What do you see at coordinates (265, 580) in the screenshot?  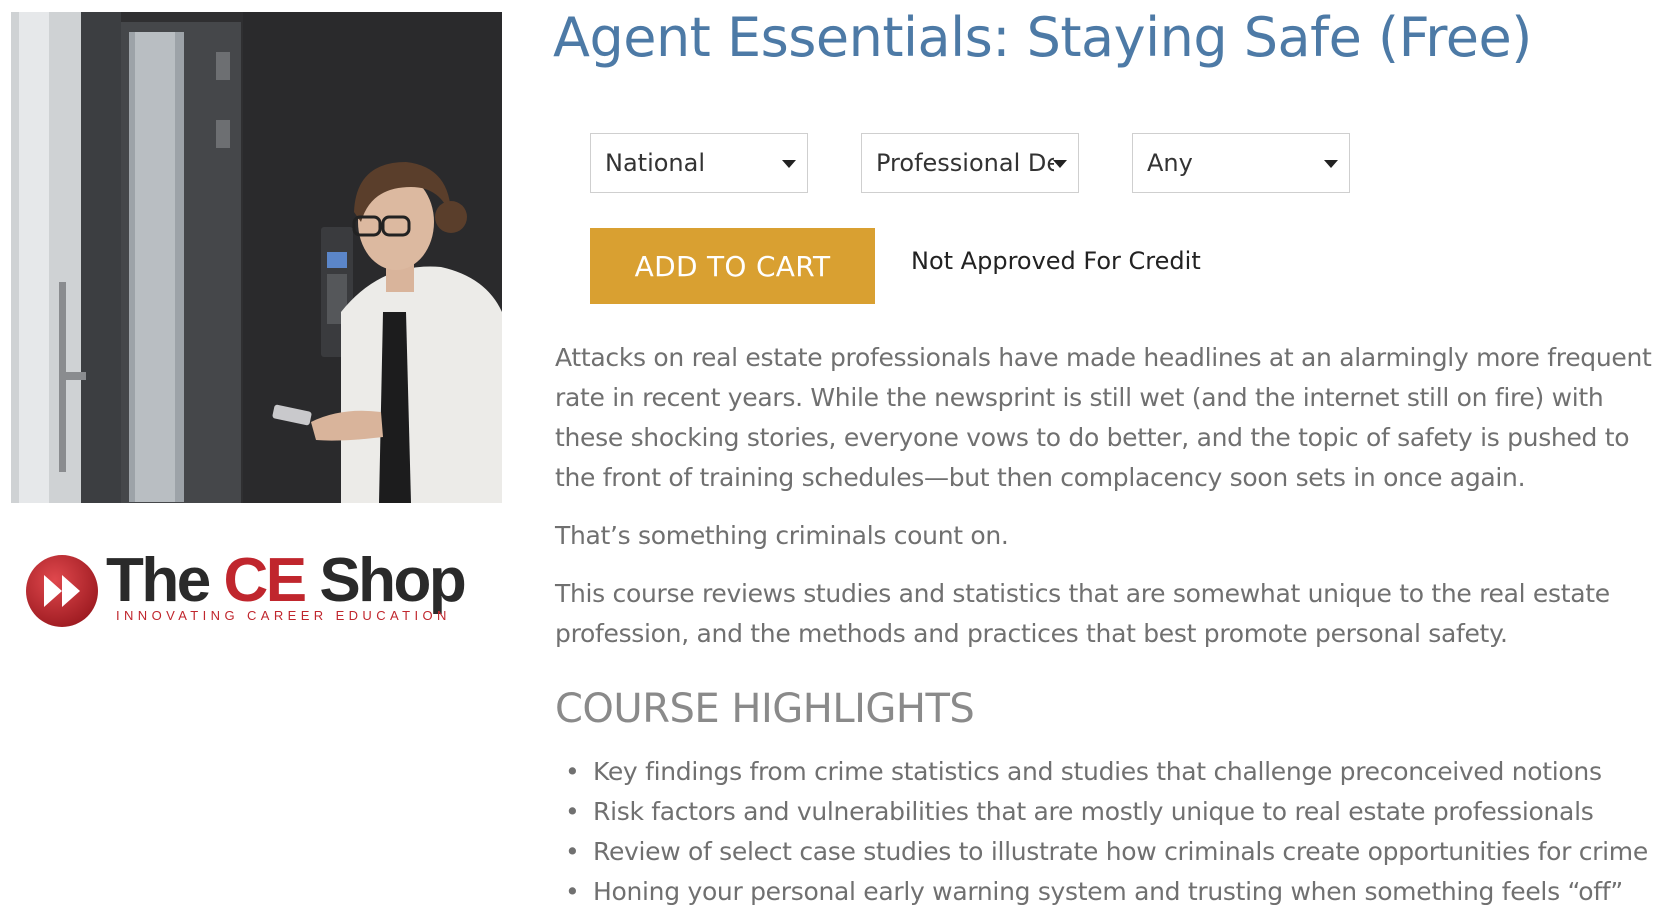 I see `logo-word-ce: CE` at bounding box center [265, 580].